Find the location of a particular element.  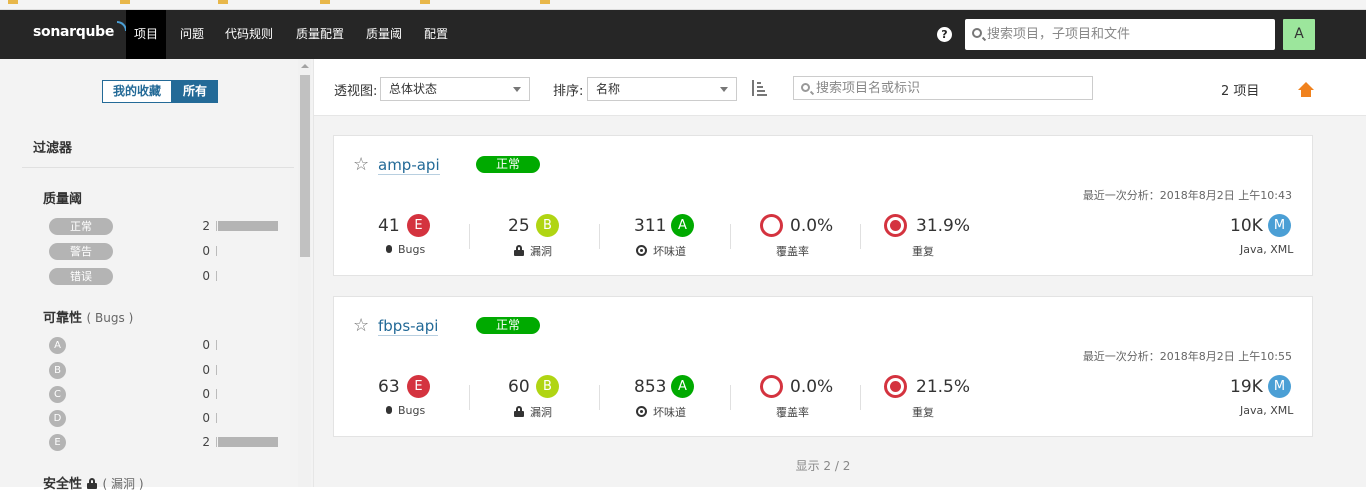

facet-option-label: 错误 is located at coordinates (81, 276).